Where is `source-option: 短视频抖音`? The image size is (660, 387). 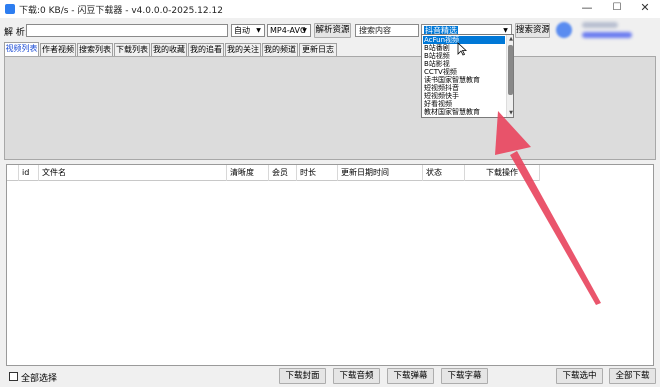
source-option: 短视频抖音 is located at coordinates (464, 88).